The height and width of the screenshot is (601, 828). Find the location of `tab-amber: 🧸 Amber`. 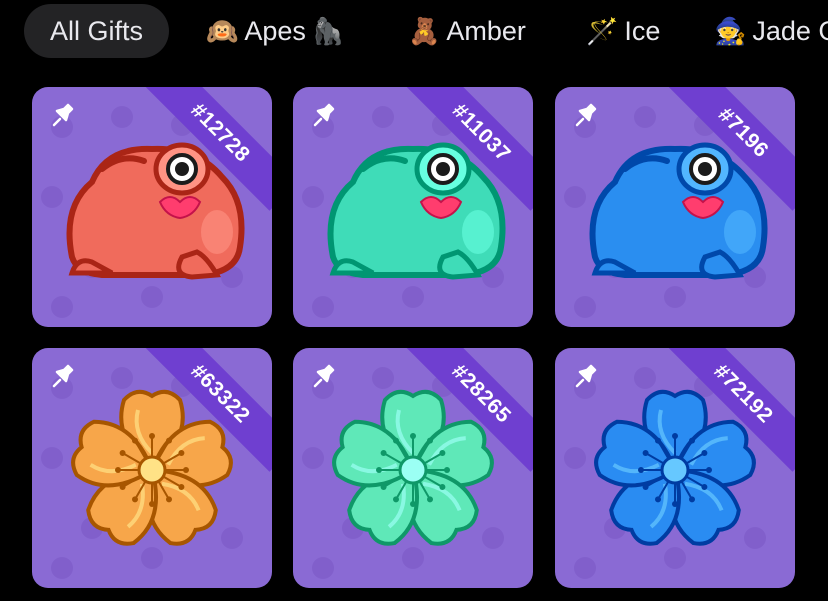

tab-amber: 🧸 Amber is located at coordinates (467, 31).